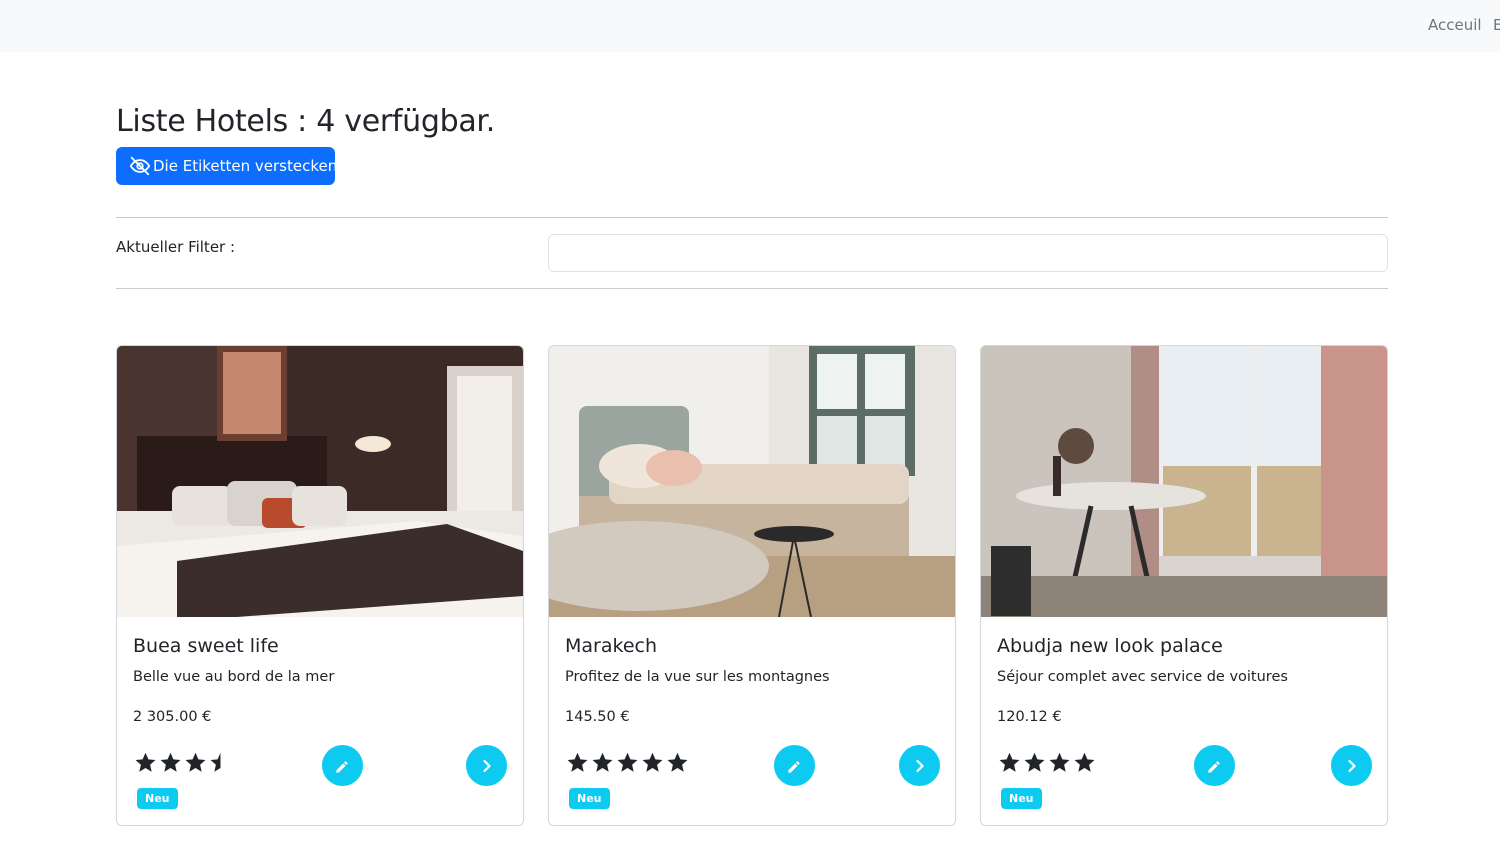 The height and width of the screenshot is (844, 1500). I want to click on hotel-price: 2 305.00 €, so click(172, 717).